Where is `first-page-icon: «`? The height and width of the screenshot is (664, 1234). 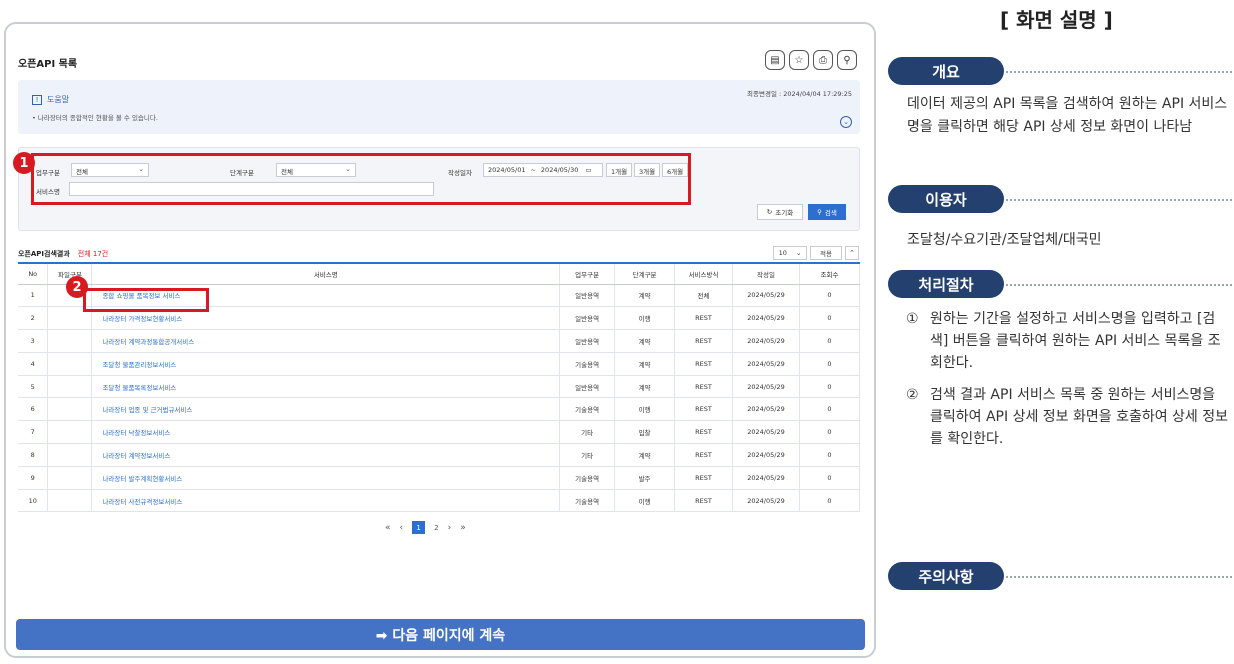 first-page-icon: « is located at coordinates (388, 528).